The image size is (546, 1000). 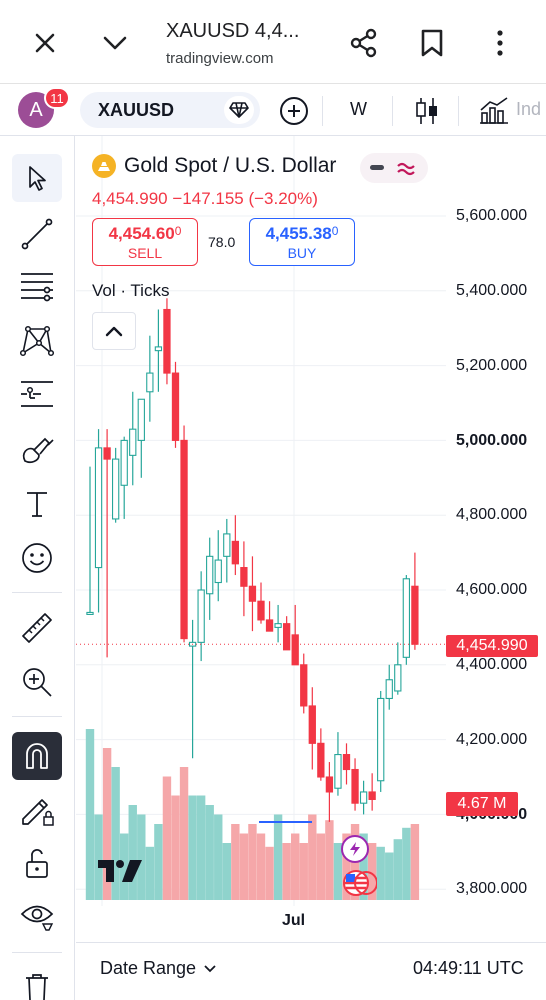 What do you see at coordinates (492, 664) in the screenshot?
I see `price-axis-label: 4,400.000` at bounding box center [492, 664].